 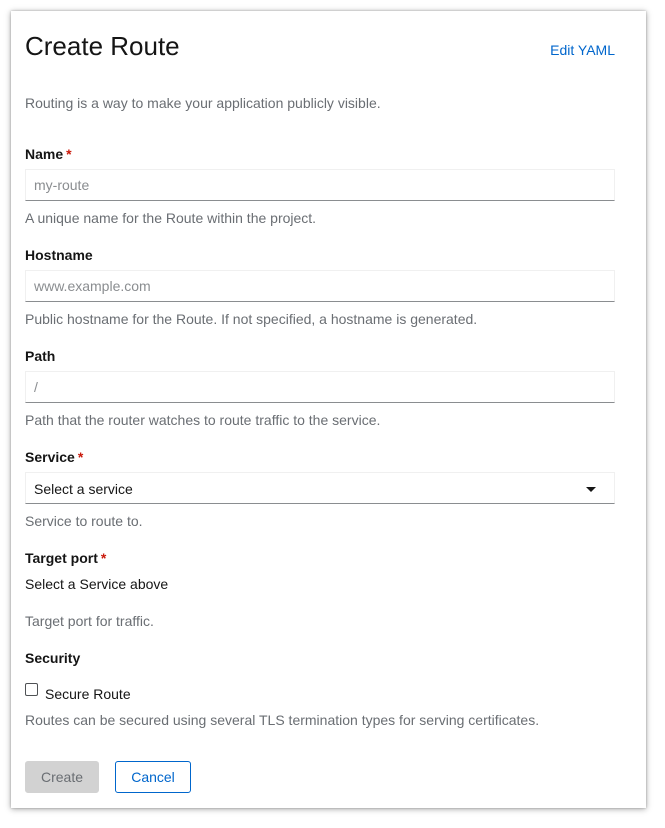 I want to click on service-select: Select a service, so click(x=320, y=488).